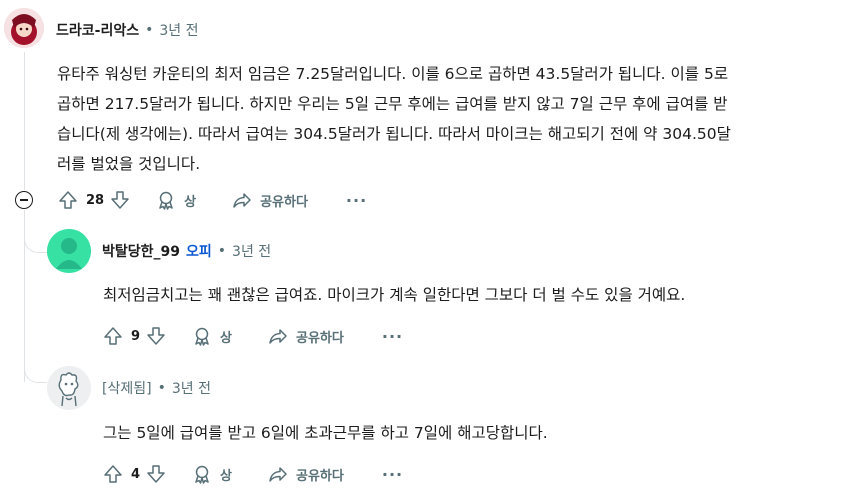 This screenshot has height=500, width=850. What do you see at coordinates (136, 474) in the screenshot?
I see `vote-count: 4` at bounding box center [136, 474].